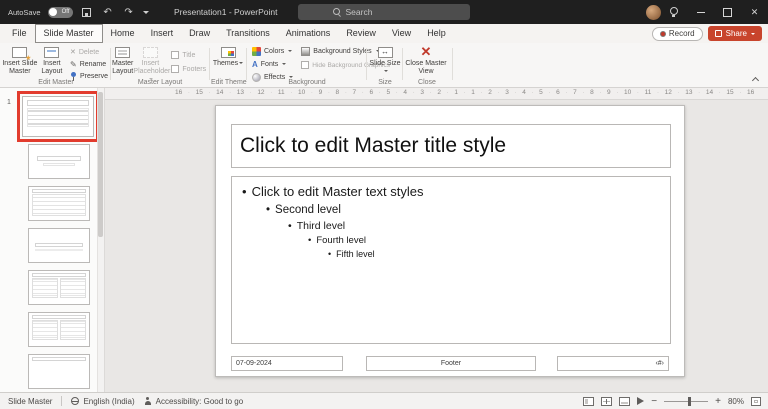 This screenshot has height=409, width=768. What do you see at coordinates (228, 52) in the screenshot?
I see `themes-icon` at bounding box center [228, 52].